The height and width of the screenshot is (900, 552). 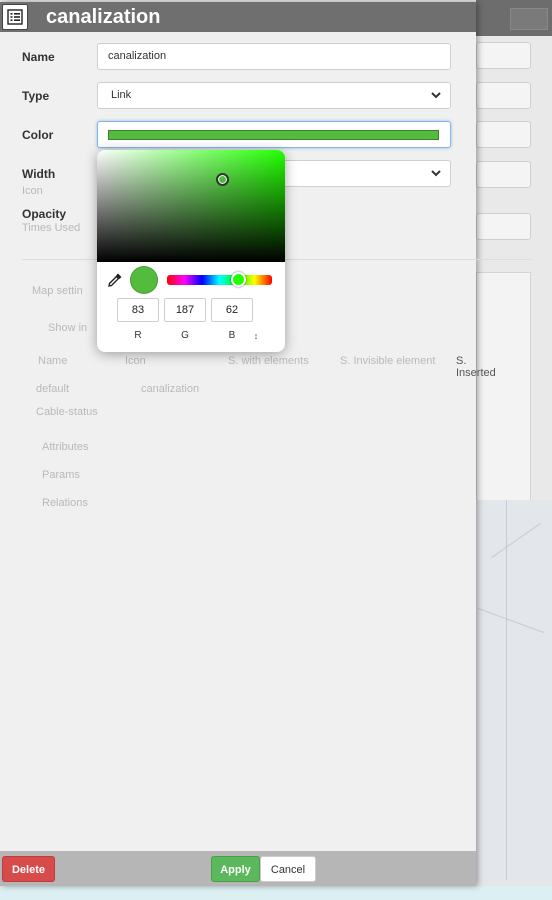 What do you see at coordinates (232, 335) in the screenshot?
I see `blue-label: B` at bounding box center [232, 335].